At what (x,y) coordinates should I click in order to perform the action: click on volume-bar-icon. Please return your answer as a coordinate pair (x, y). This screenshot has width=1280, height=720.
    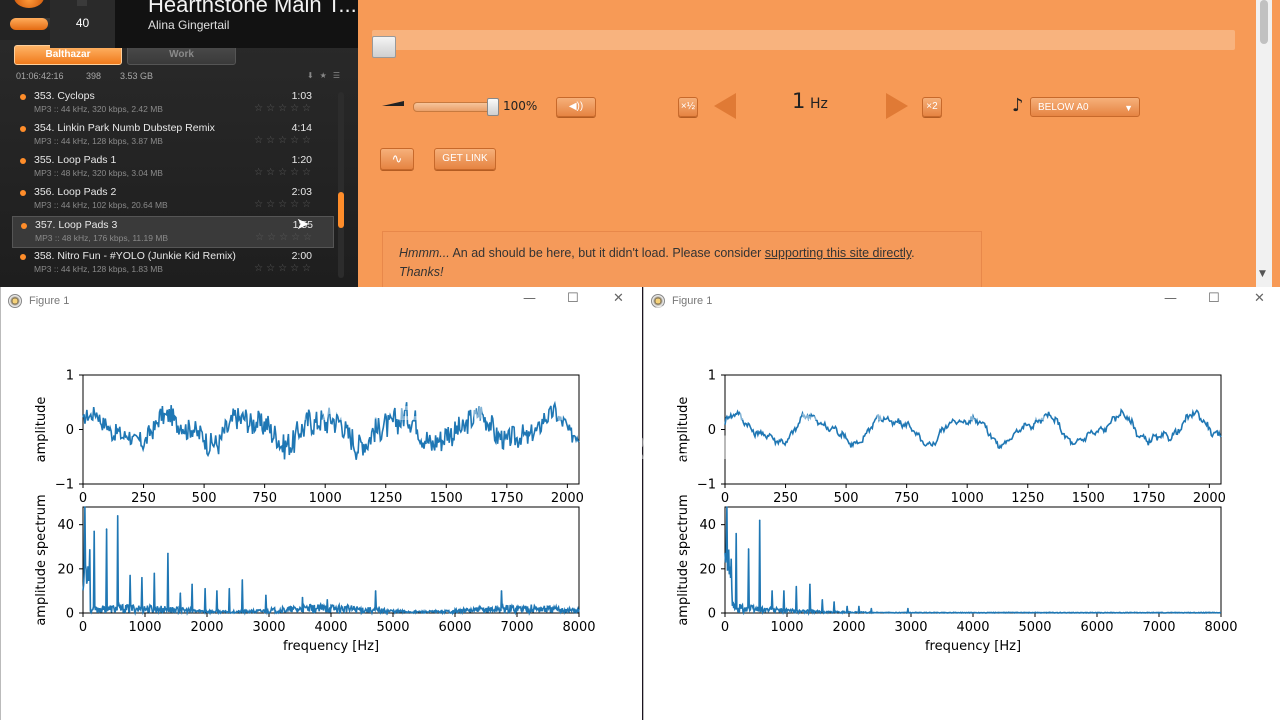
    Looking at the image, I should click on (82, 3).